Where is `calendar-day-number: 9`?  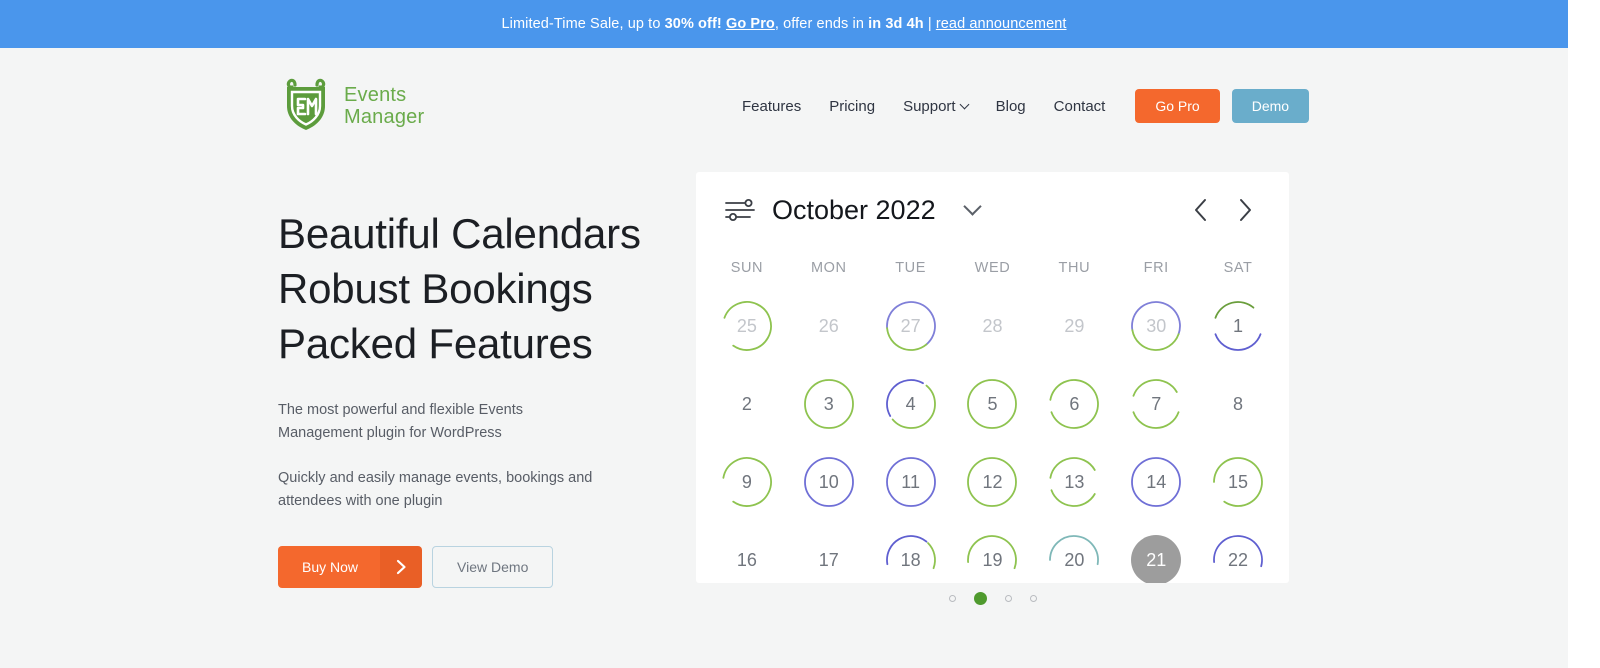 calendar-day-number: 9 is located at coordinates (746, 482).